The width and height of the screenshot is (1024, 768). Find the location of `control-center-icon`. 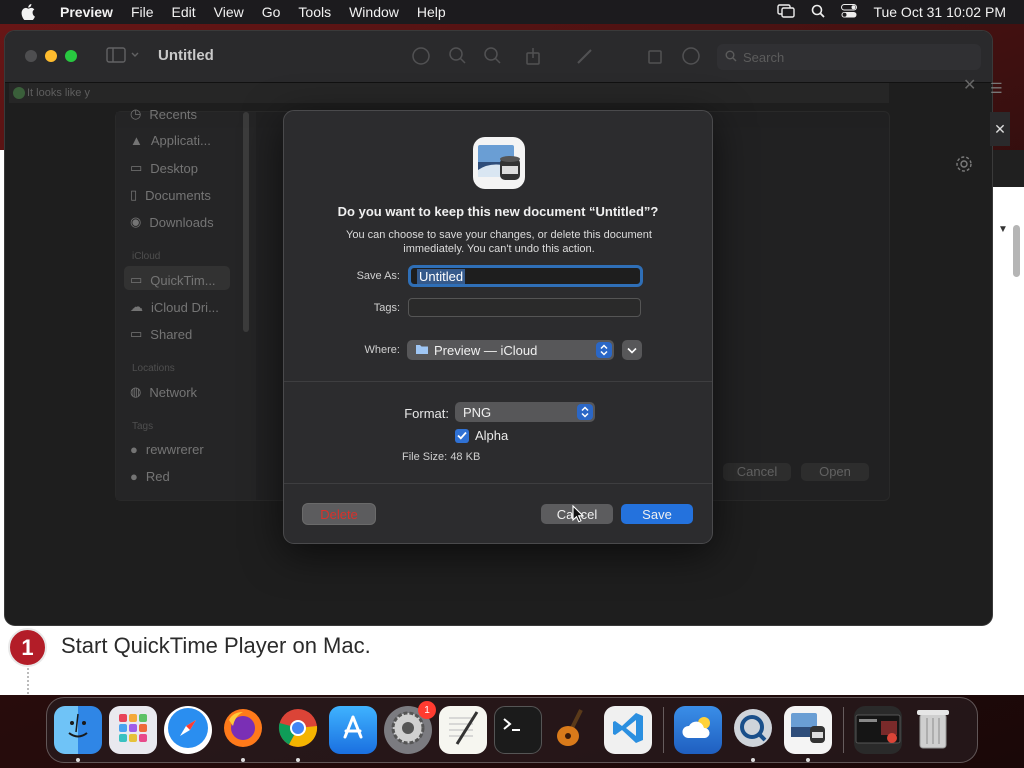

control-center-icon is located at coordinates (849, 12).